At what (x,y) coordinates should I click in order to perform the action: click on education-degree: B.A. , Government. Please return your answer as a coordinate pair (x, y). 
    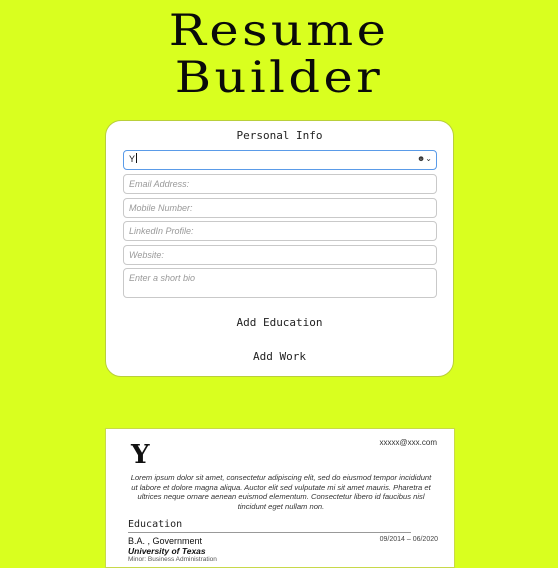
    Looking at the image, I should click on (165, 541).